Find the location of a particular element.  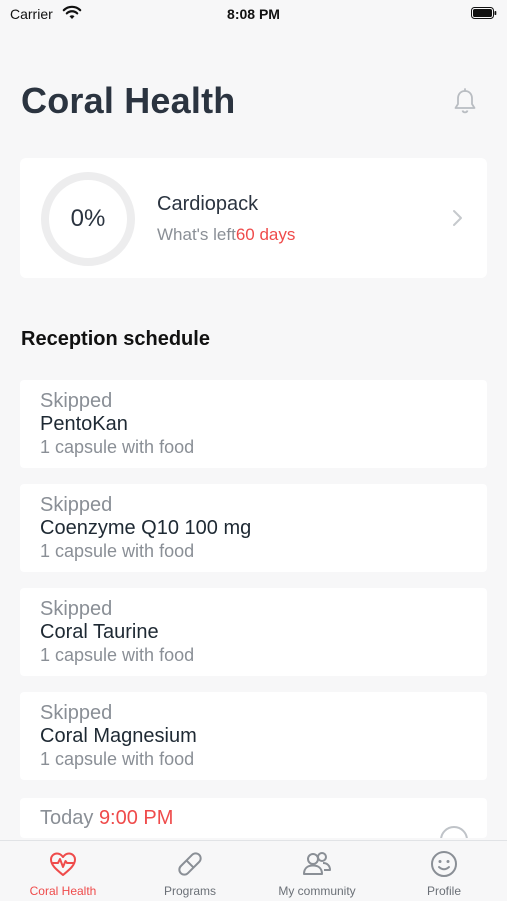

clock: 8:08 PM is located at coordinates (253, 14).